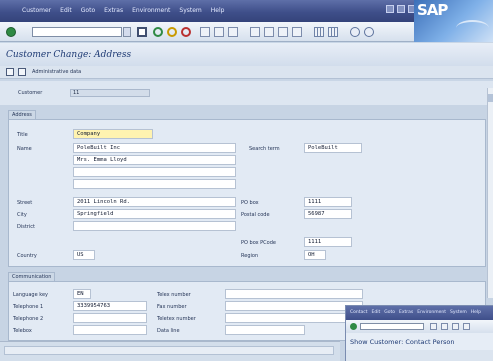  What do you see at coordinates (154, 160) in the screenshot?
I see `name-field-2: Mrs. Emma Lloyd` at bounding box center [154, 160].